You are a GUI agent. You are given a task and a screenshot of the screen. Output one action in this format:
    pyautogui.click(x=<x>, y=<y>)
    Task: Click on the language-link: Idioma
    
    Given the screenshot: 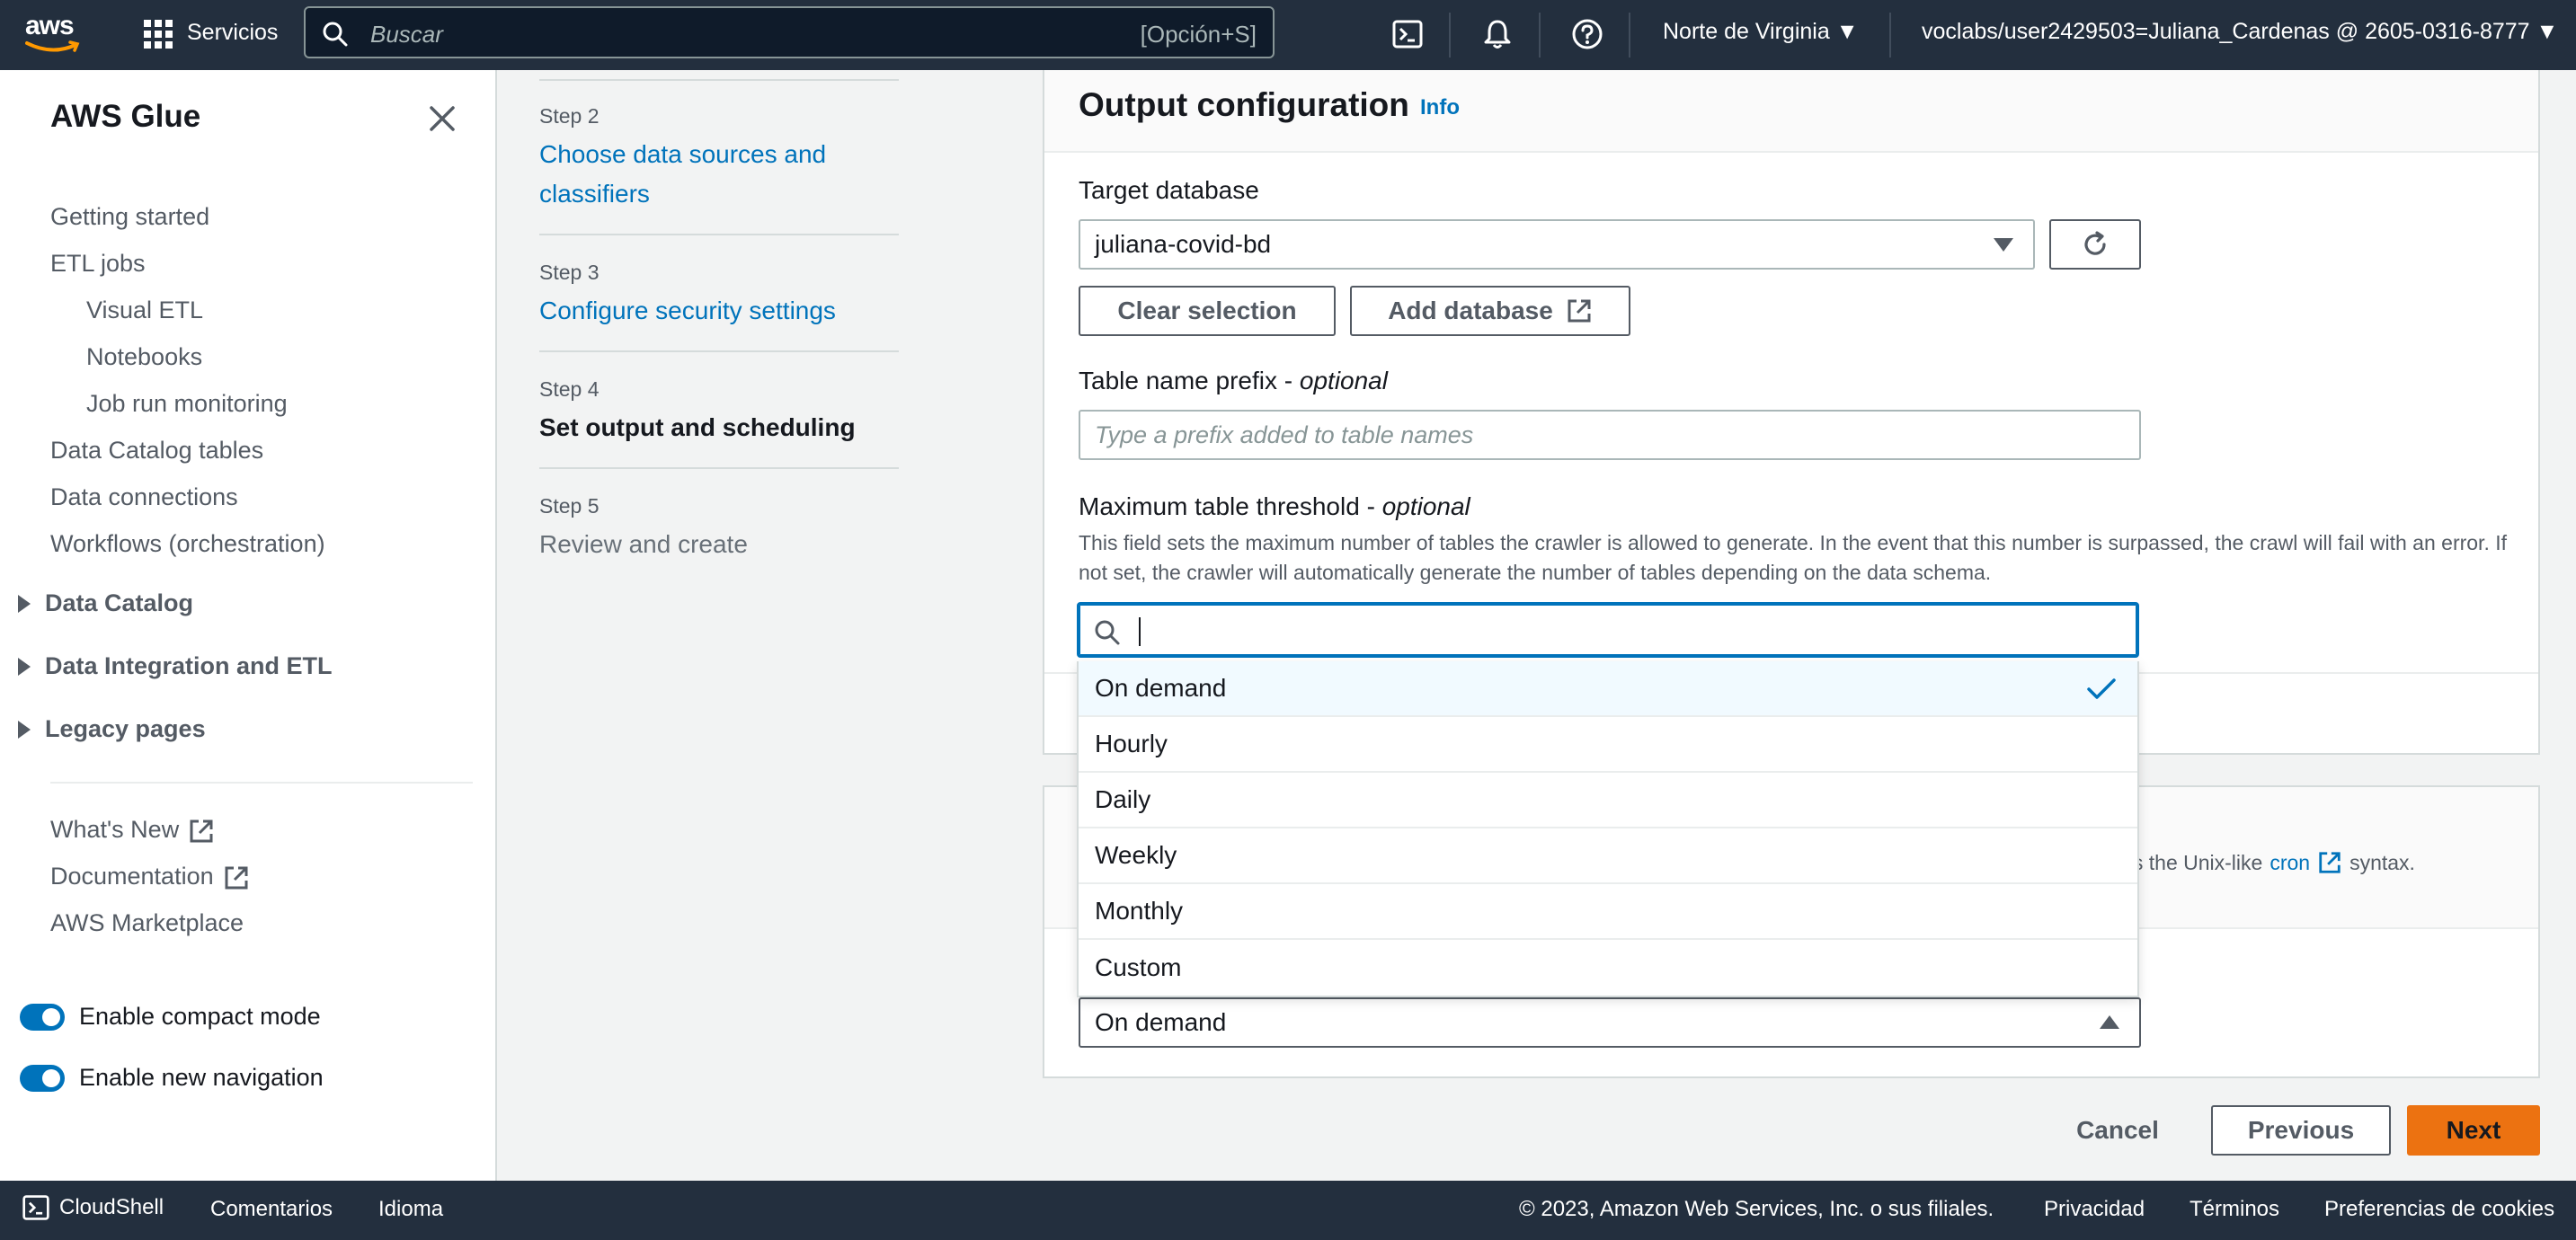 What is the action you would take?
    pyautogui.click(x=410, y=1209)
    